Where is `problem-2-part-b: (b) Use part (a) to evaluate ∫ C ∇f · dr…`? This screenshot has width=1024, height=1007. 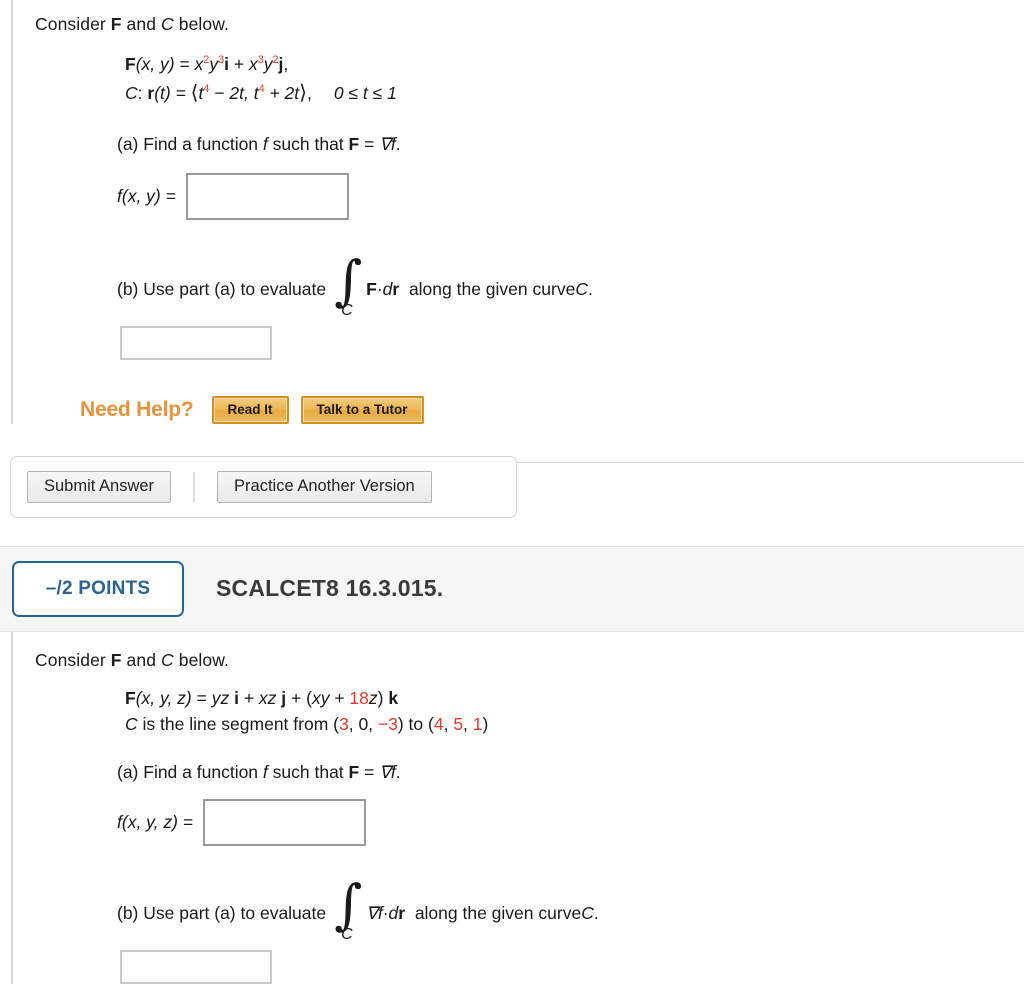 problem-2-part-b: (b) Use part (a) to evaluate ∫ C ∇f · dr… is located at coordinates (570, 910).